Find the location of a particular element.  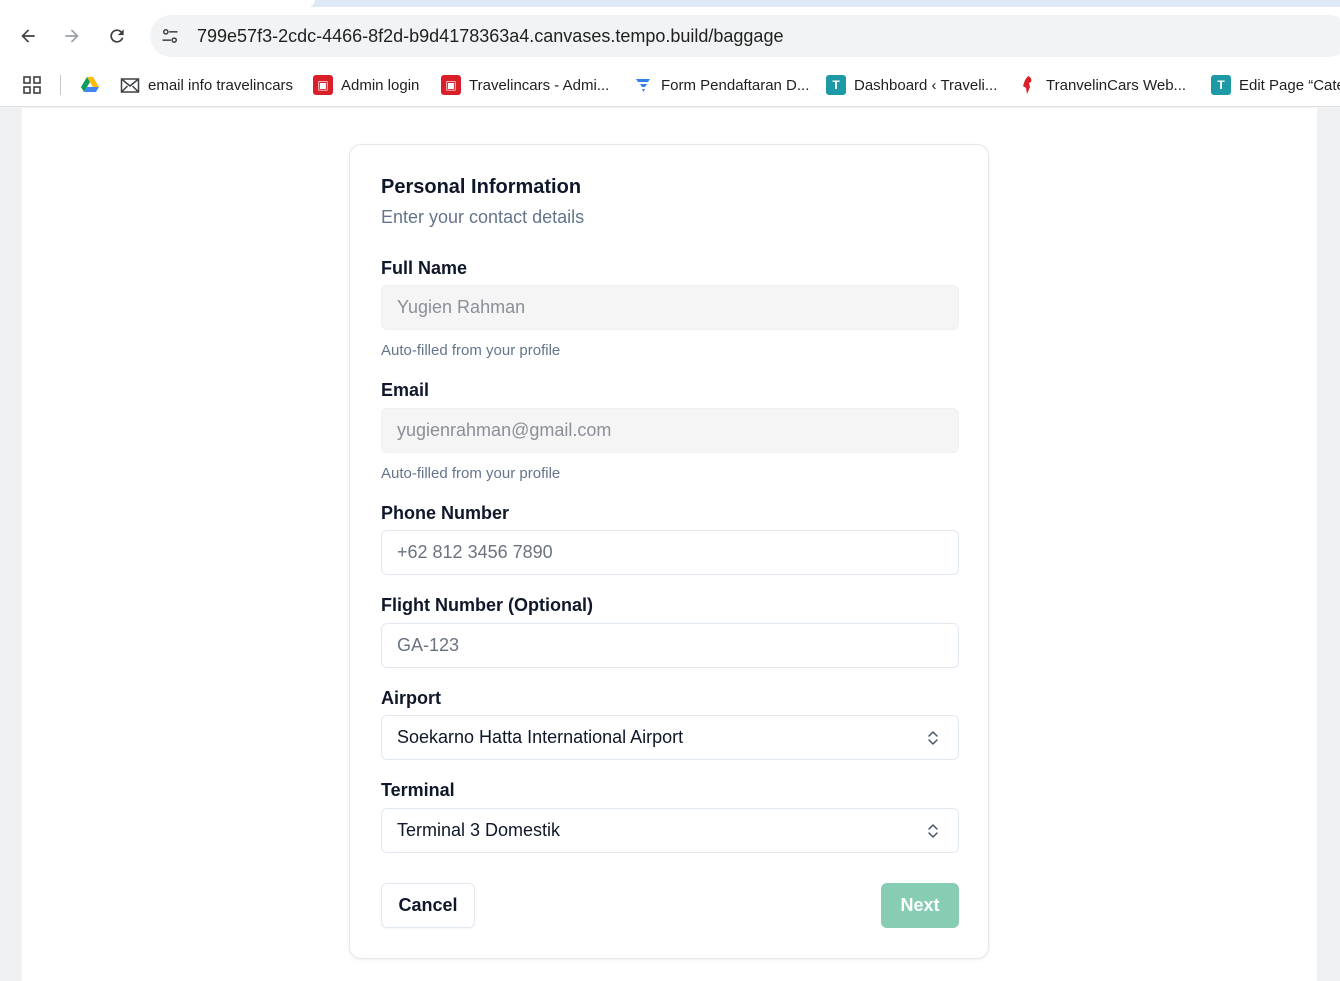

airport-select: Soekarno Hatta International Airport is located at coordinates (670, 737).